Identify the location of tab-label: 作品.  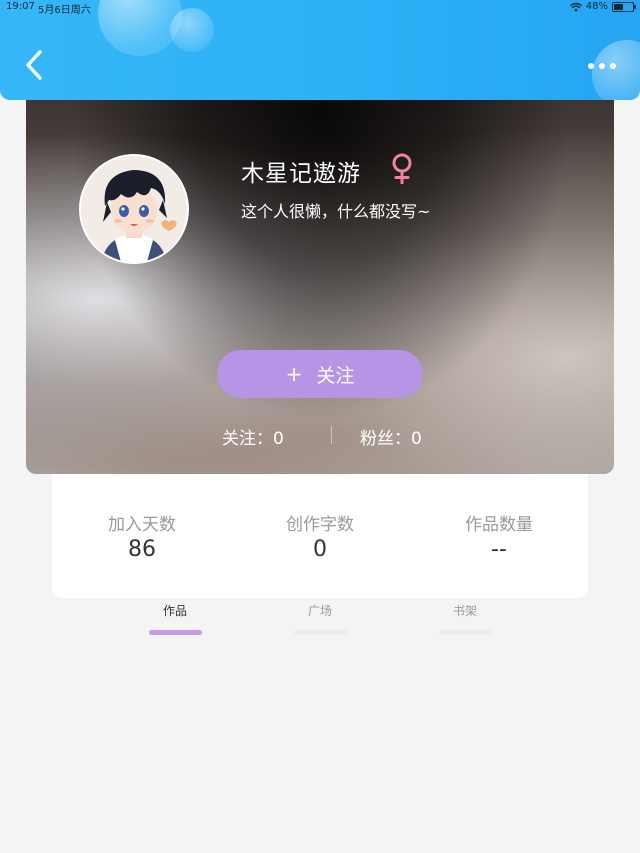
(174, 611).